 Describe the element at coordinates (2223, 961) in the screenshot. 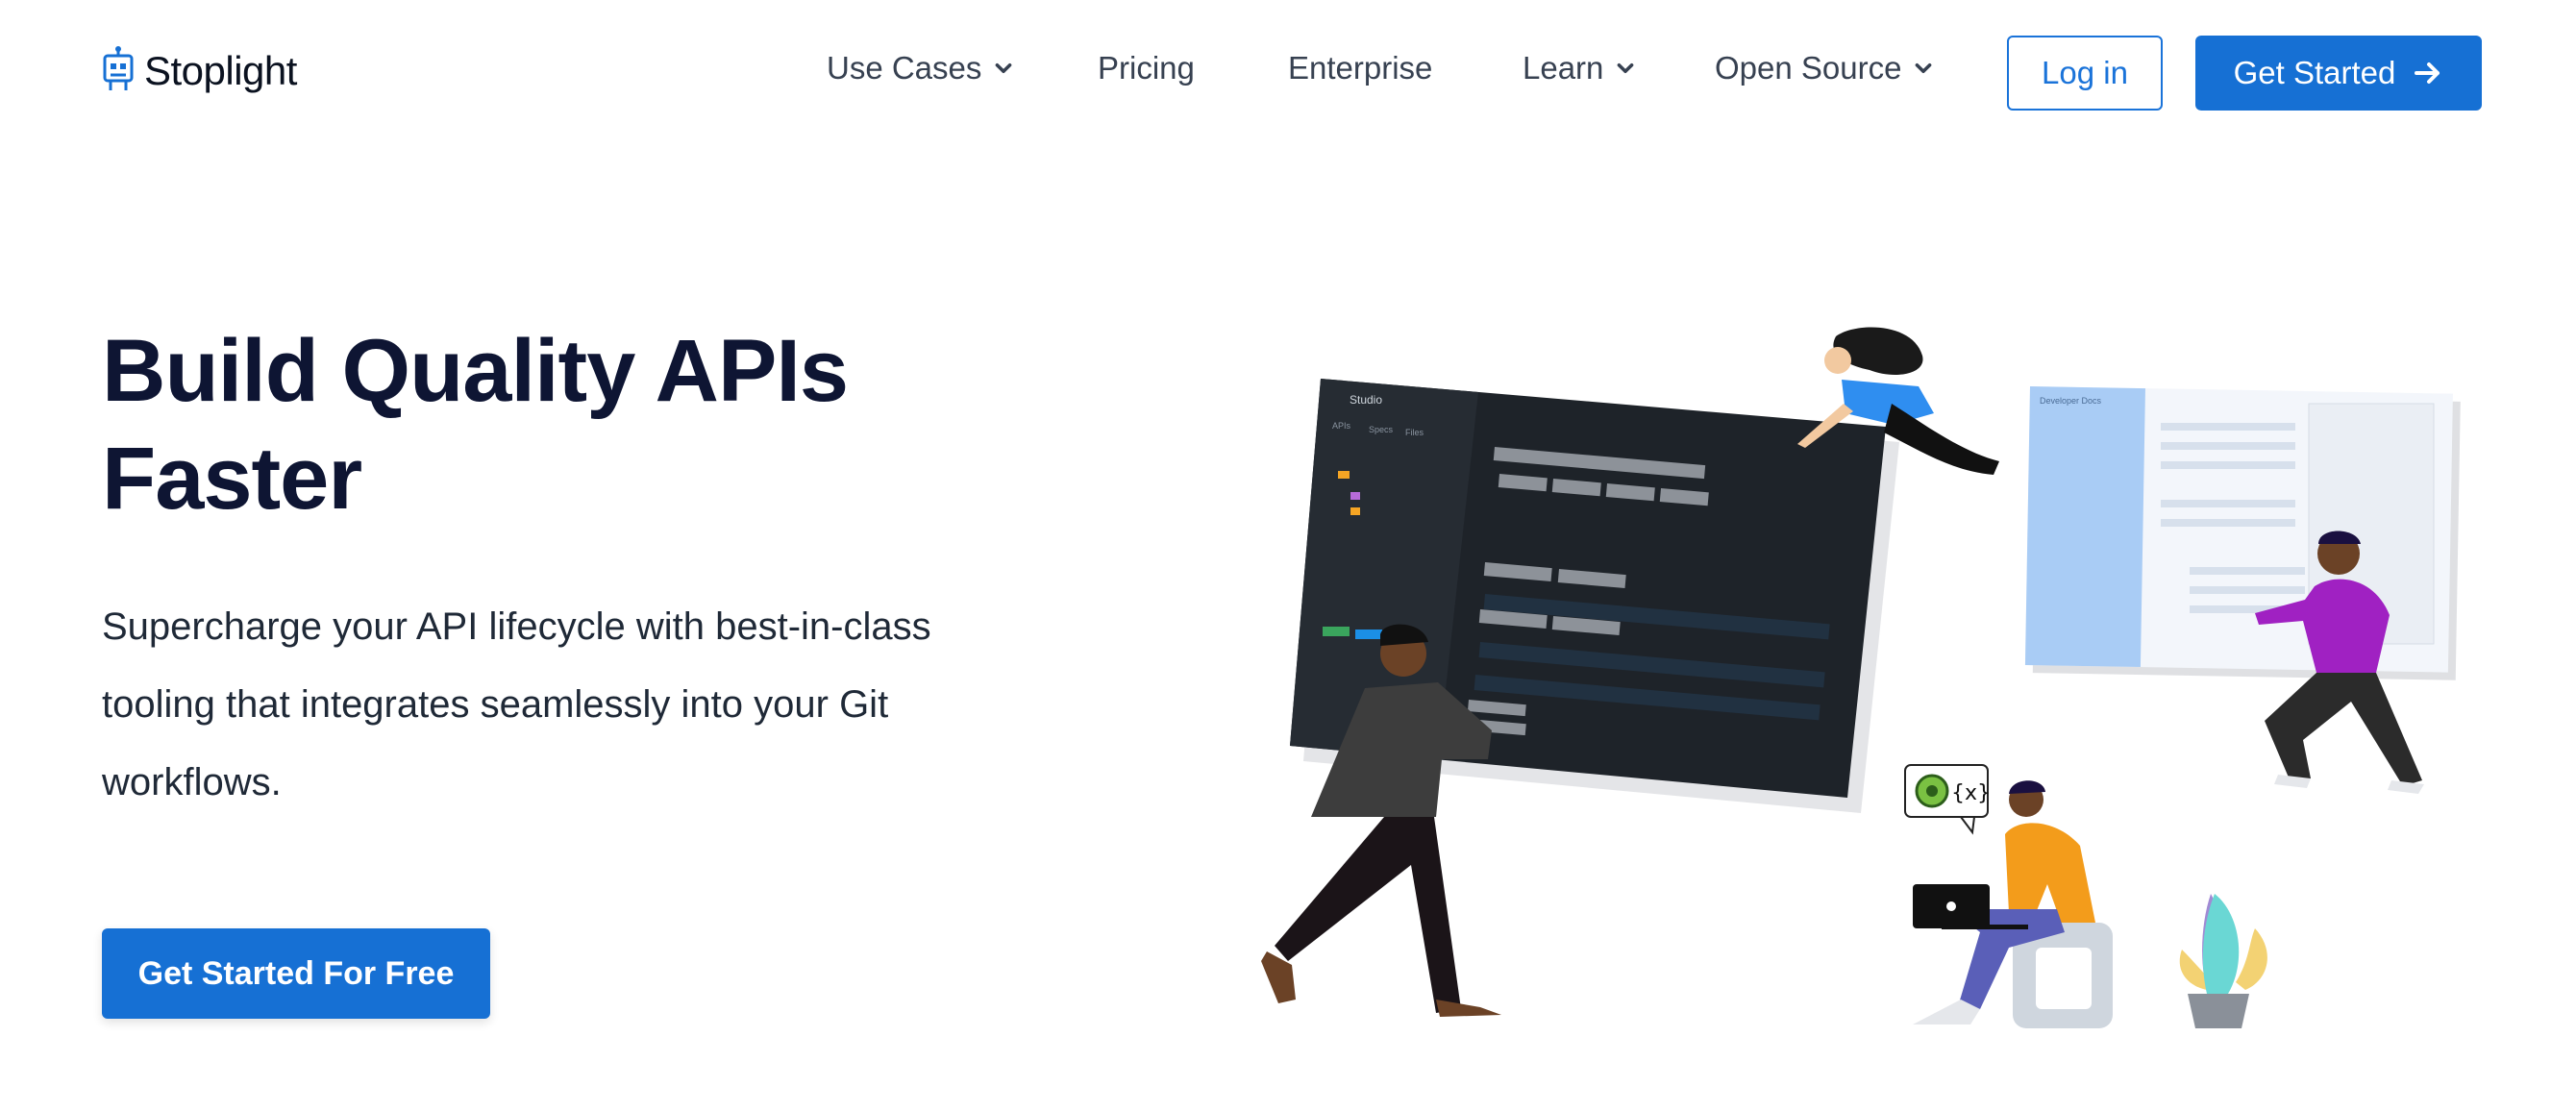

I see `plant` at that location.